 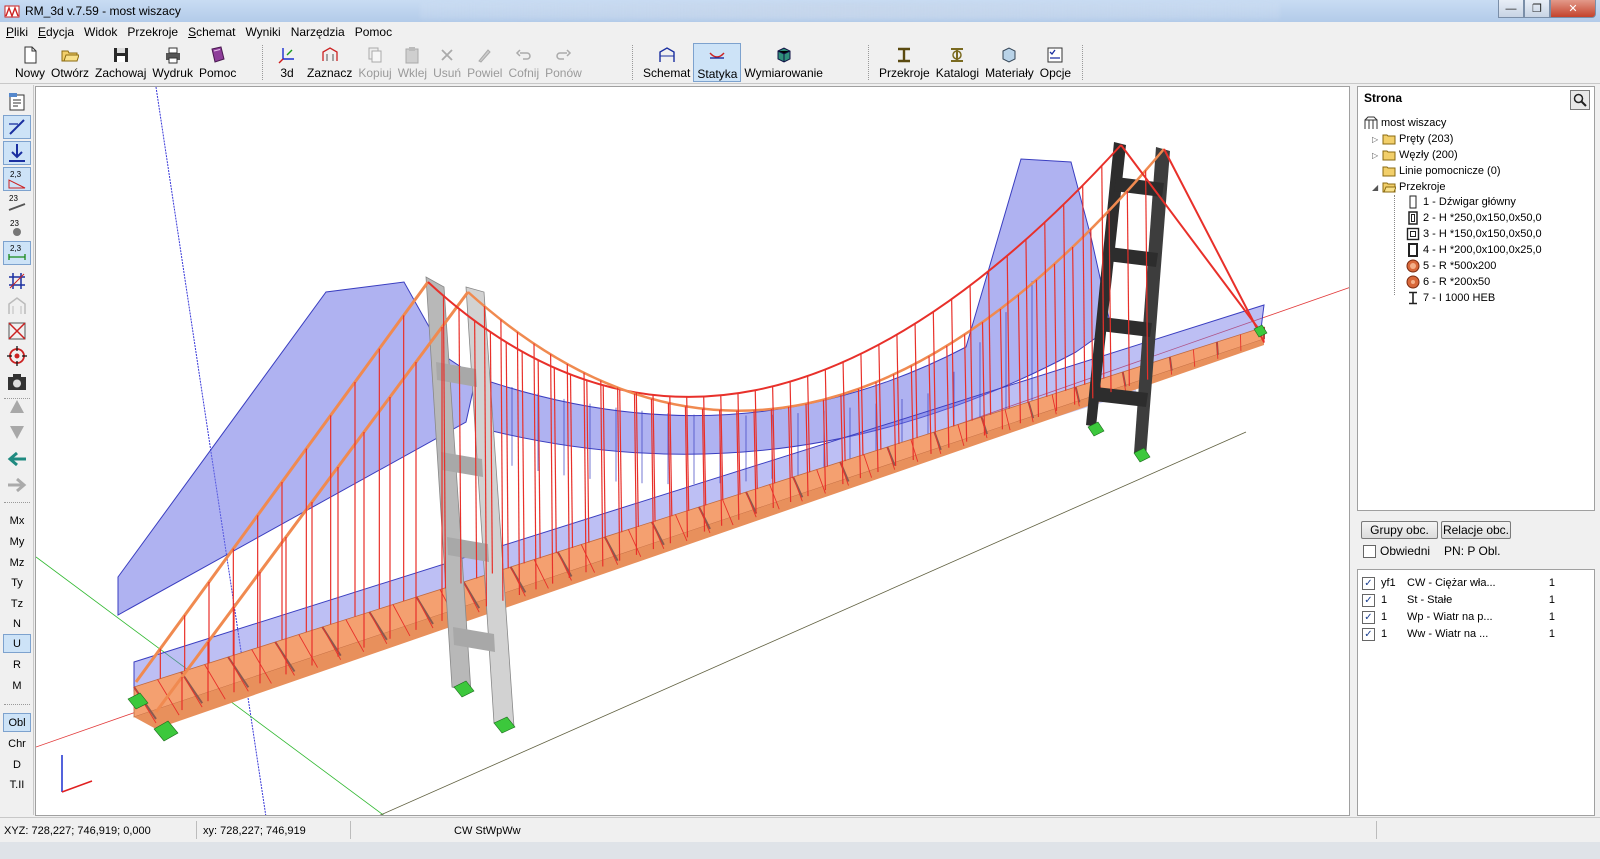 I want to click on load-values-button: 2,3, so click(x=17, y=179).